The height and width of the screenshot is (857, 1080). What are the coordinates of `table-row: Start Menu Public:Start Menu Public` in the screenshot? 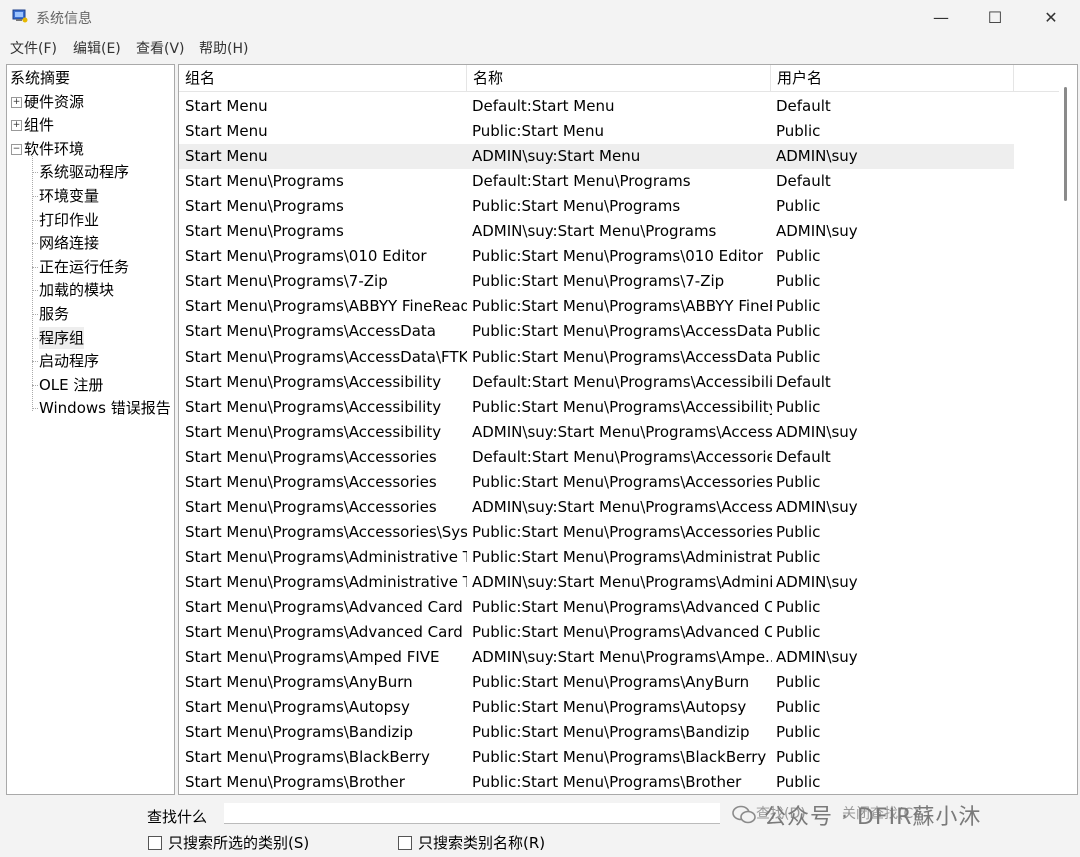 It's located at (596, 131).